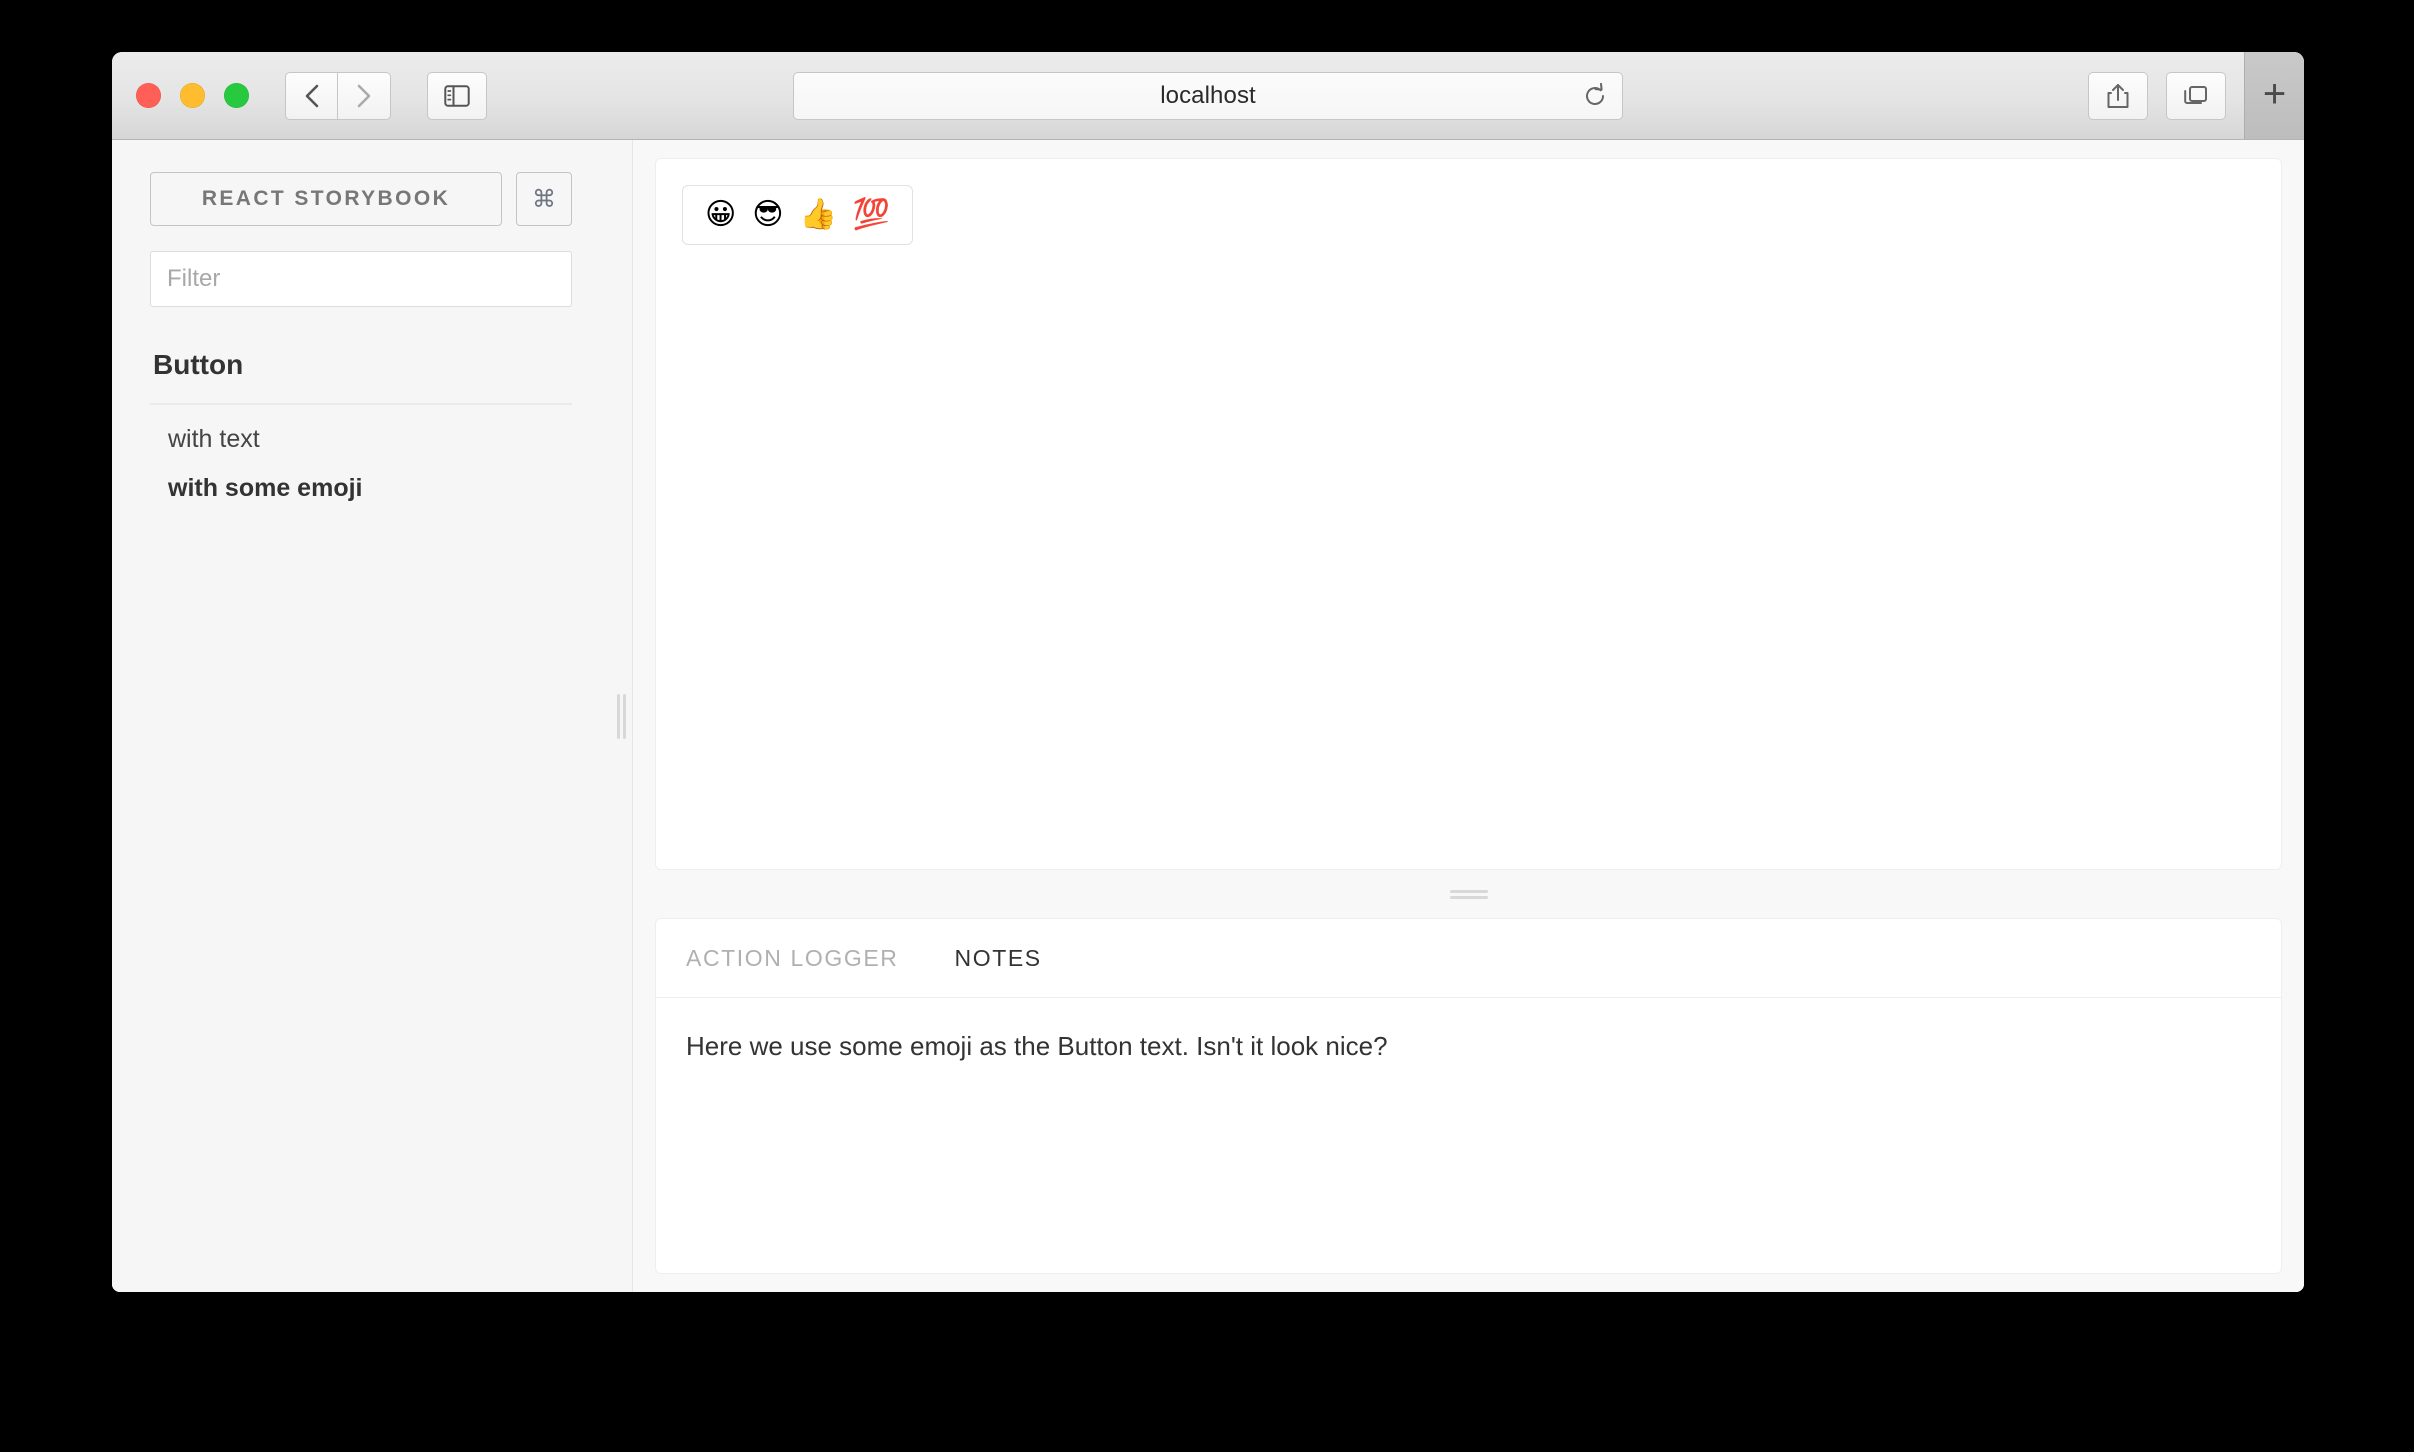 This screenshot has width=2414, height=1452. I want to click on vertical-grip-icon, so click(621, 716).